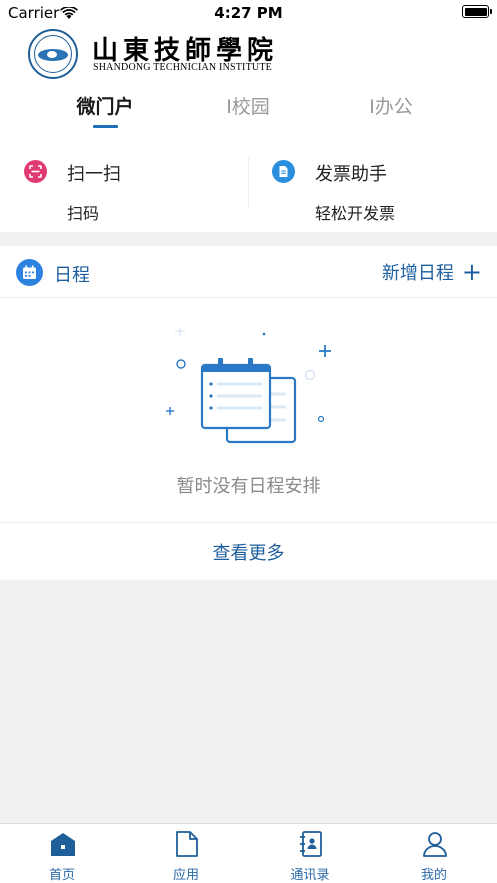  I want to click on empty-schedule-illustration, so click(248, 386).